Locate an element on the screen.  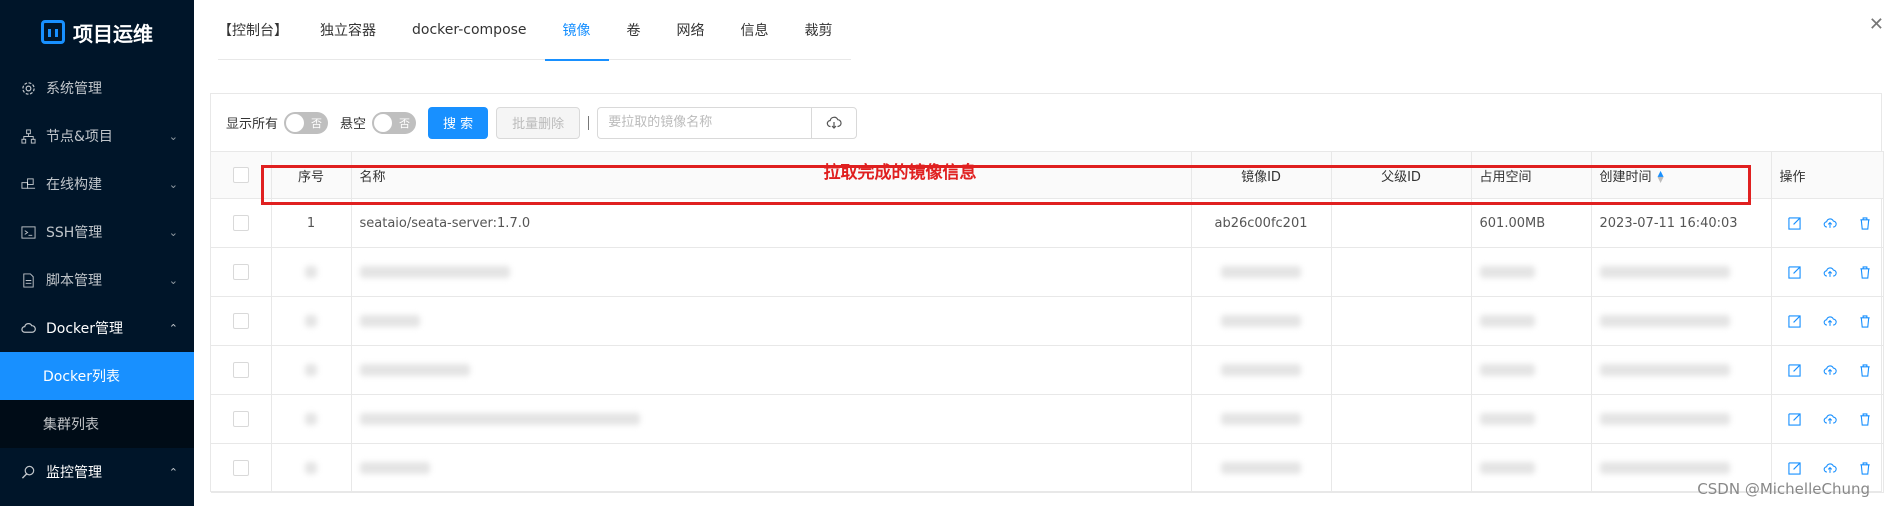
tabs: 【控制台】 独立容器 docker-compose 镜像 卷 网络 信息 裁剪 is located at coordinates (534, 30).